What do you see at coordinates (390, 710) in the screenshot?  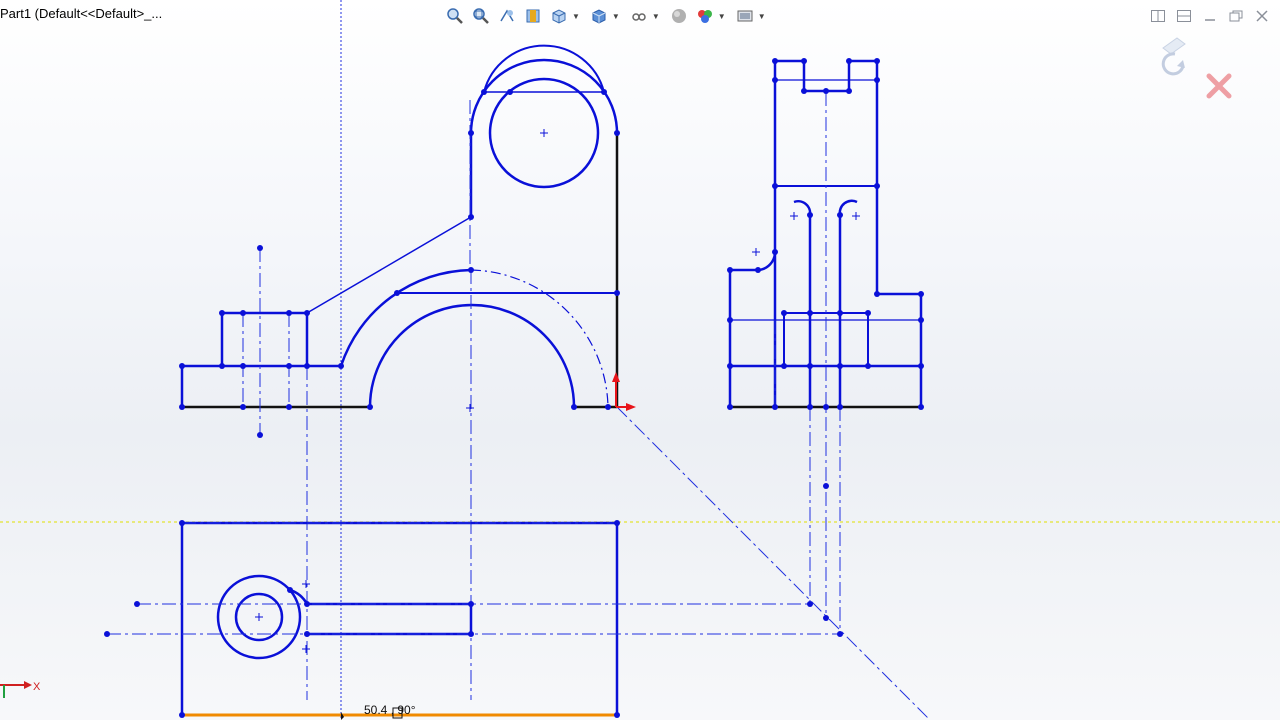 I see `dimension-readout: 50.4 , 90°` at bounding box center [390, 710].